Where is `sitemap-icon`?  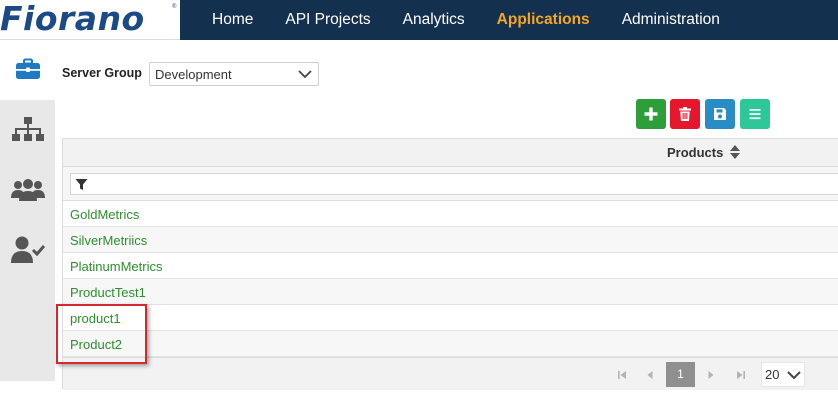
sitemap-icon is located at coordinates (27, 129).